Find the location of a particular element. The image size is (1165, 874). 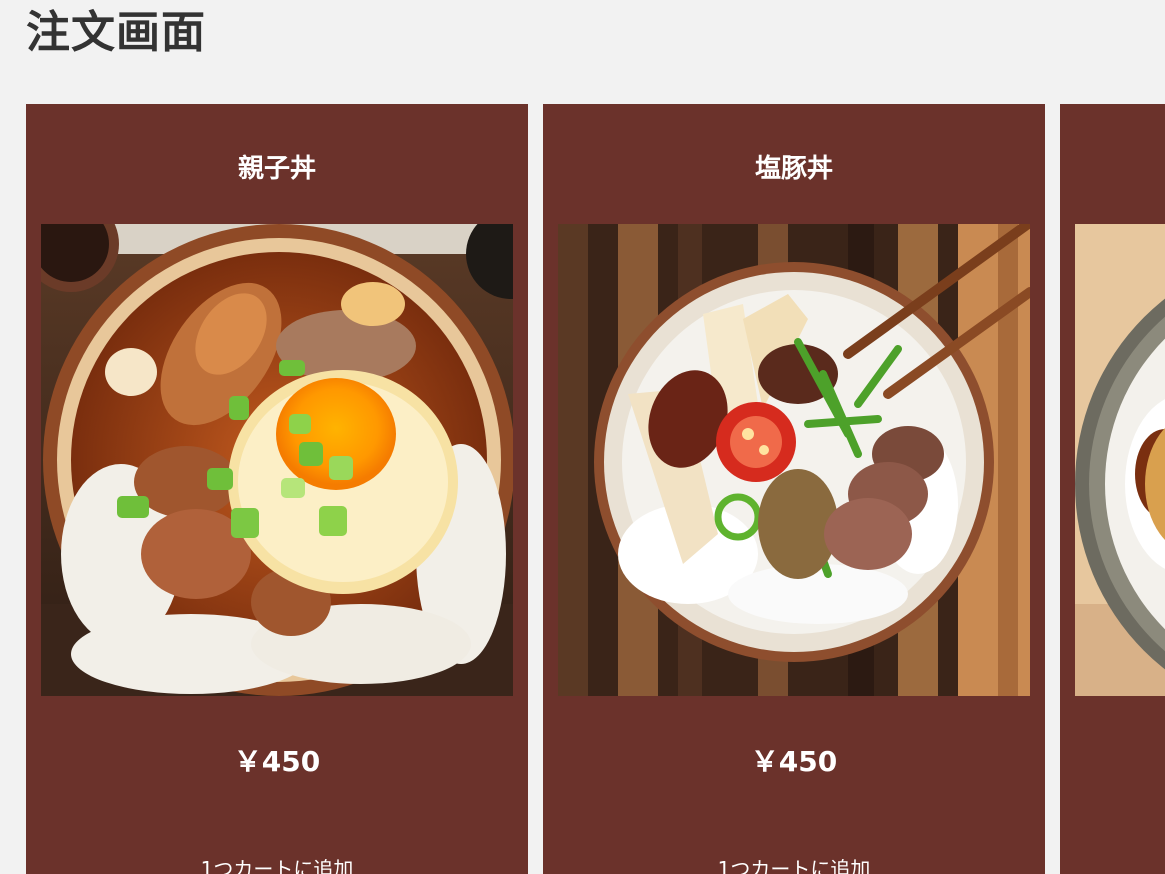

third-item-image is located at coordinates (1120, 460).